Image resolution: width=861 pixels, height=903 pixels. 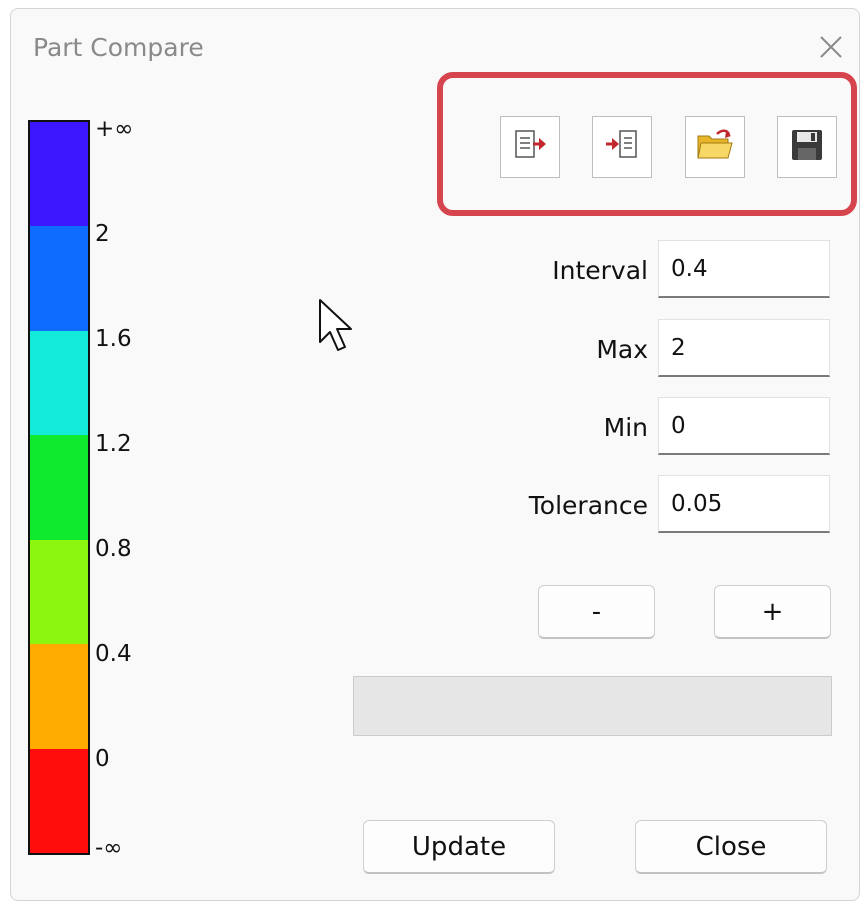 What do you see at coordinates (102, 759) in the screenshot?
I see `legend-label: 0` at bounding box center [102, 759].